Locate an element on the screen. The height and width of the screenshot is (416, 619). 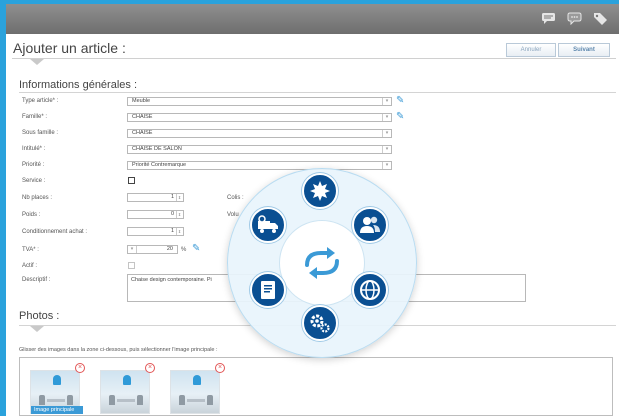
priorite-select: Priorité Contremarque ▾ is located at coordinates (259, 165).